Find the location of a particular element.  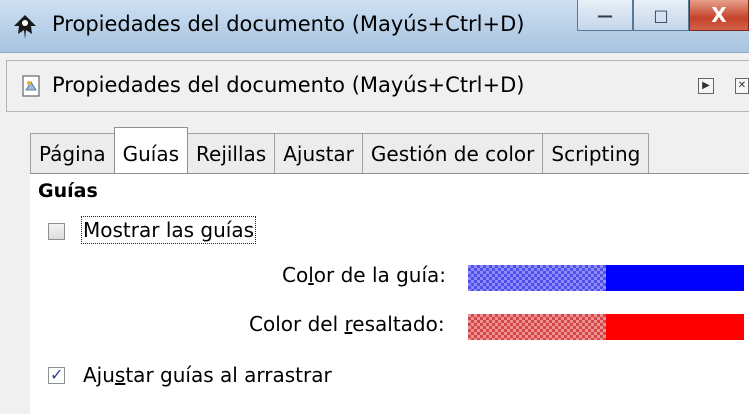

snap-guides-label-post: tar guías al arrastrar is located at coordinates (228, 375).